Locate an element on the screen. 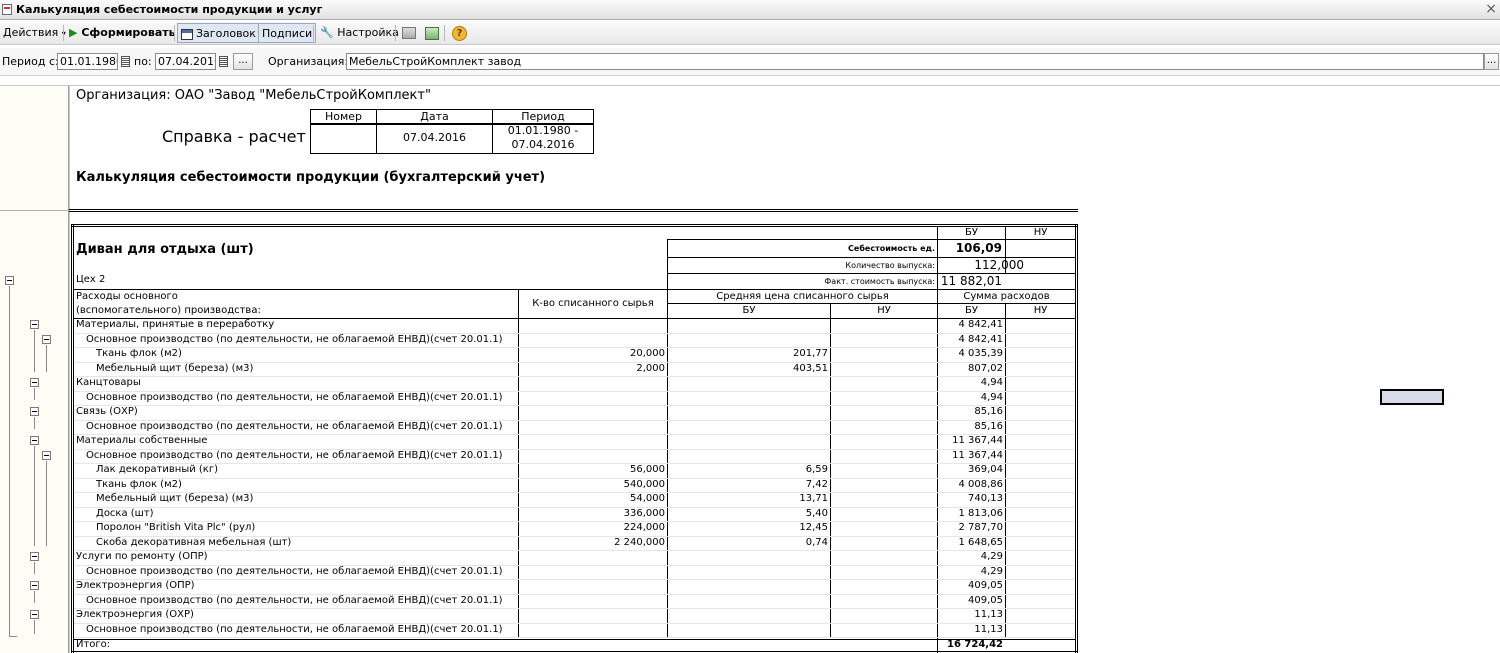  row-name: Электроэнергия (ОХР) is located at coordinates (135, 614).